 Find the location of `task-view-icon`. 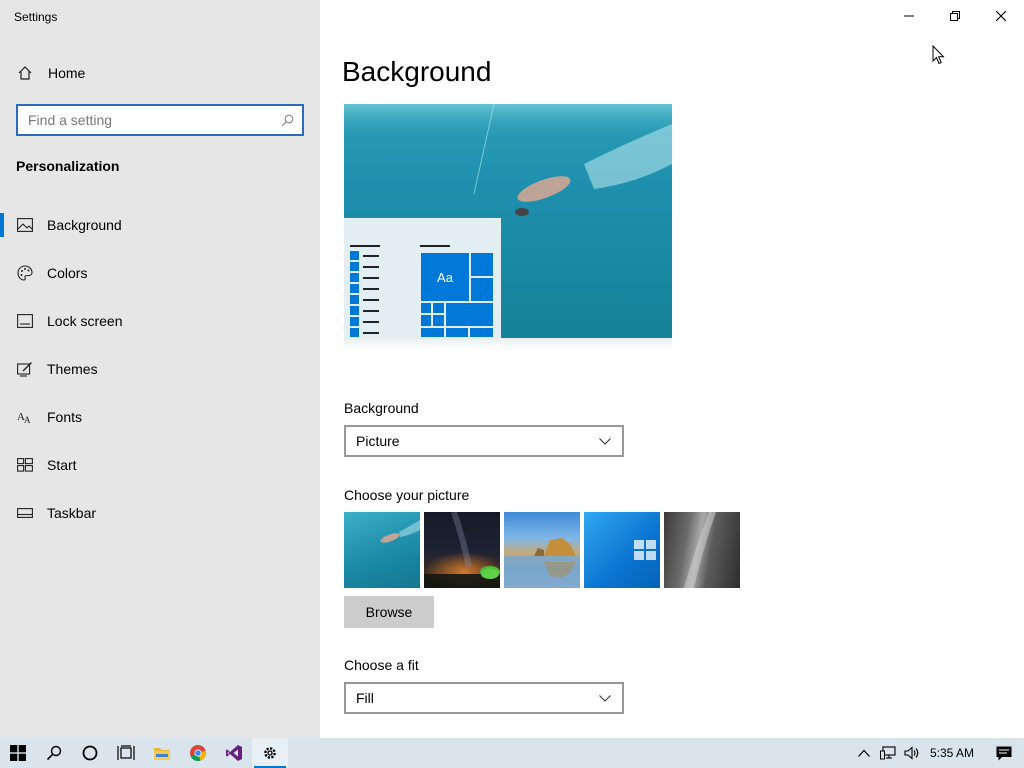

task-view-icon is located at coordinates (126, 752).